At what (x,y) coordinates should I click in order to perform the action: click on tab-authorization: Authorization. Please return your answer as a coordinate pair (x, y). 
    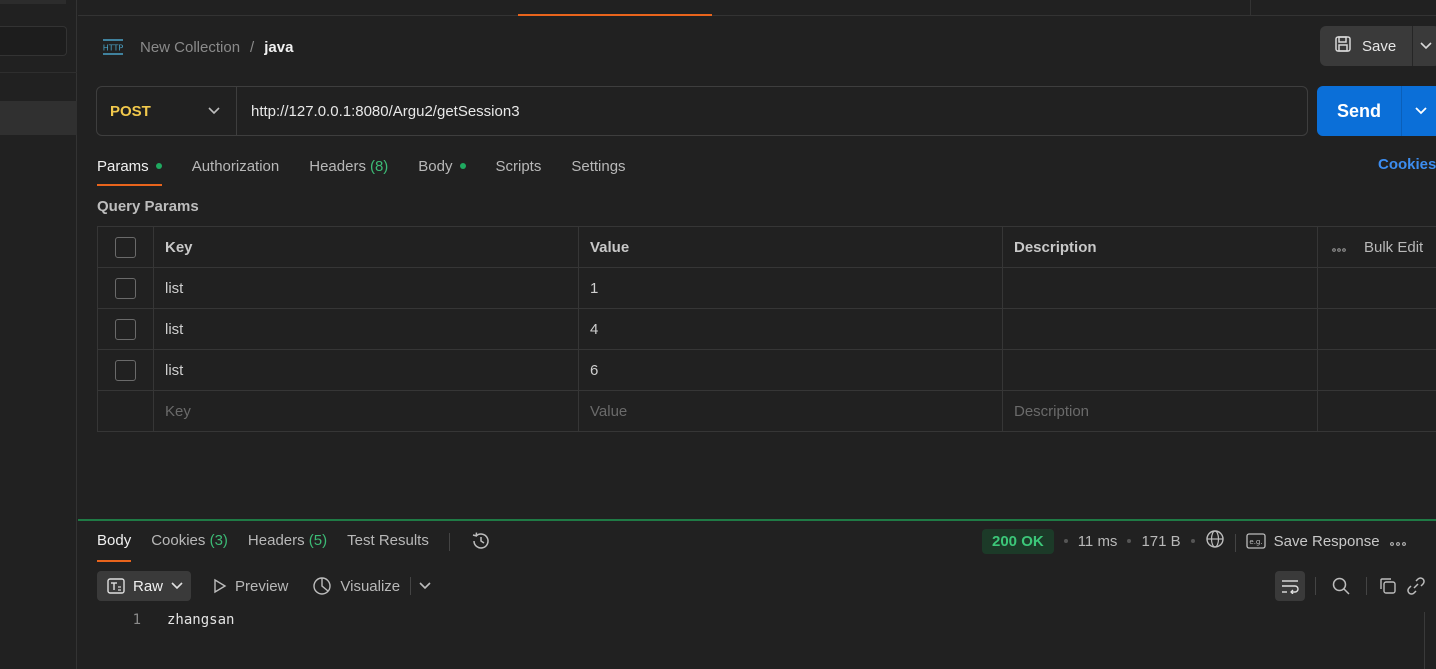
    Looking at the image, I should click on (236, 170).